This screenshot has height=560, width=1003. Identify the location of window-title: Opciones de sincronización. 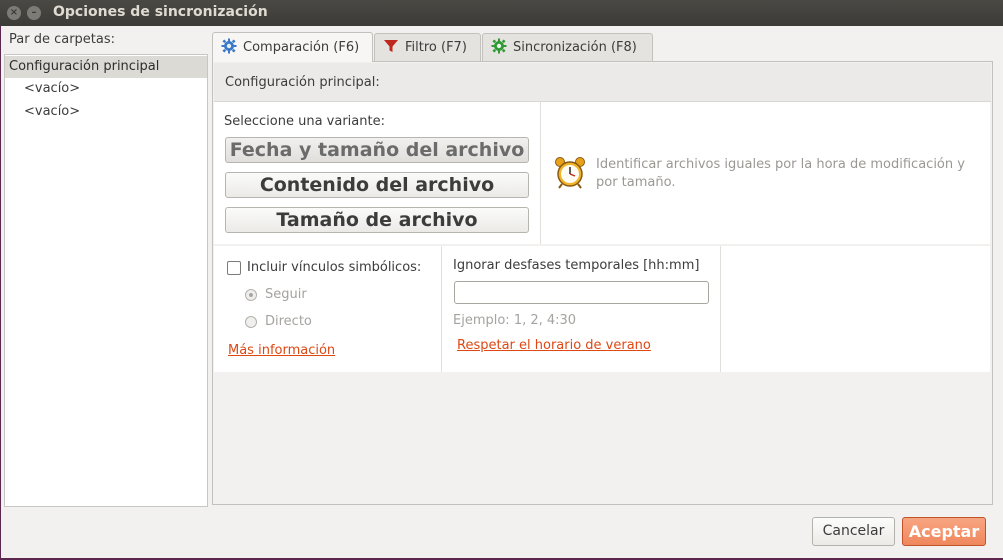
(160, 12).